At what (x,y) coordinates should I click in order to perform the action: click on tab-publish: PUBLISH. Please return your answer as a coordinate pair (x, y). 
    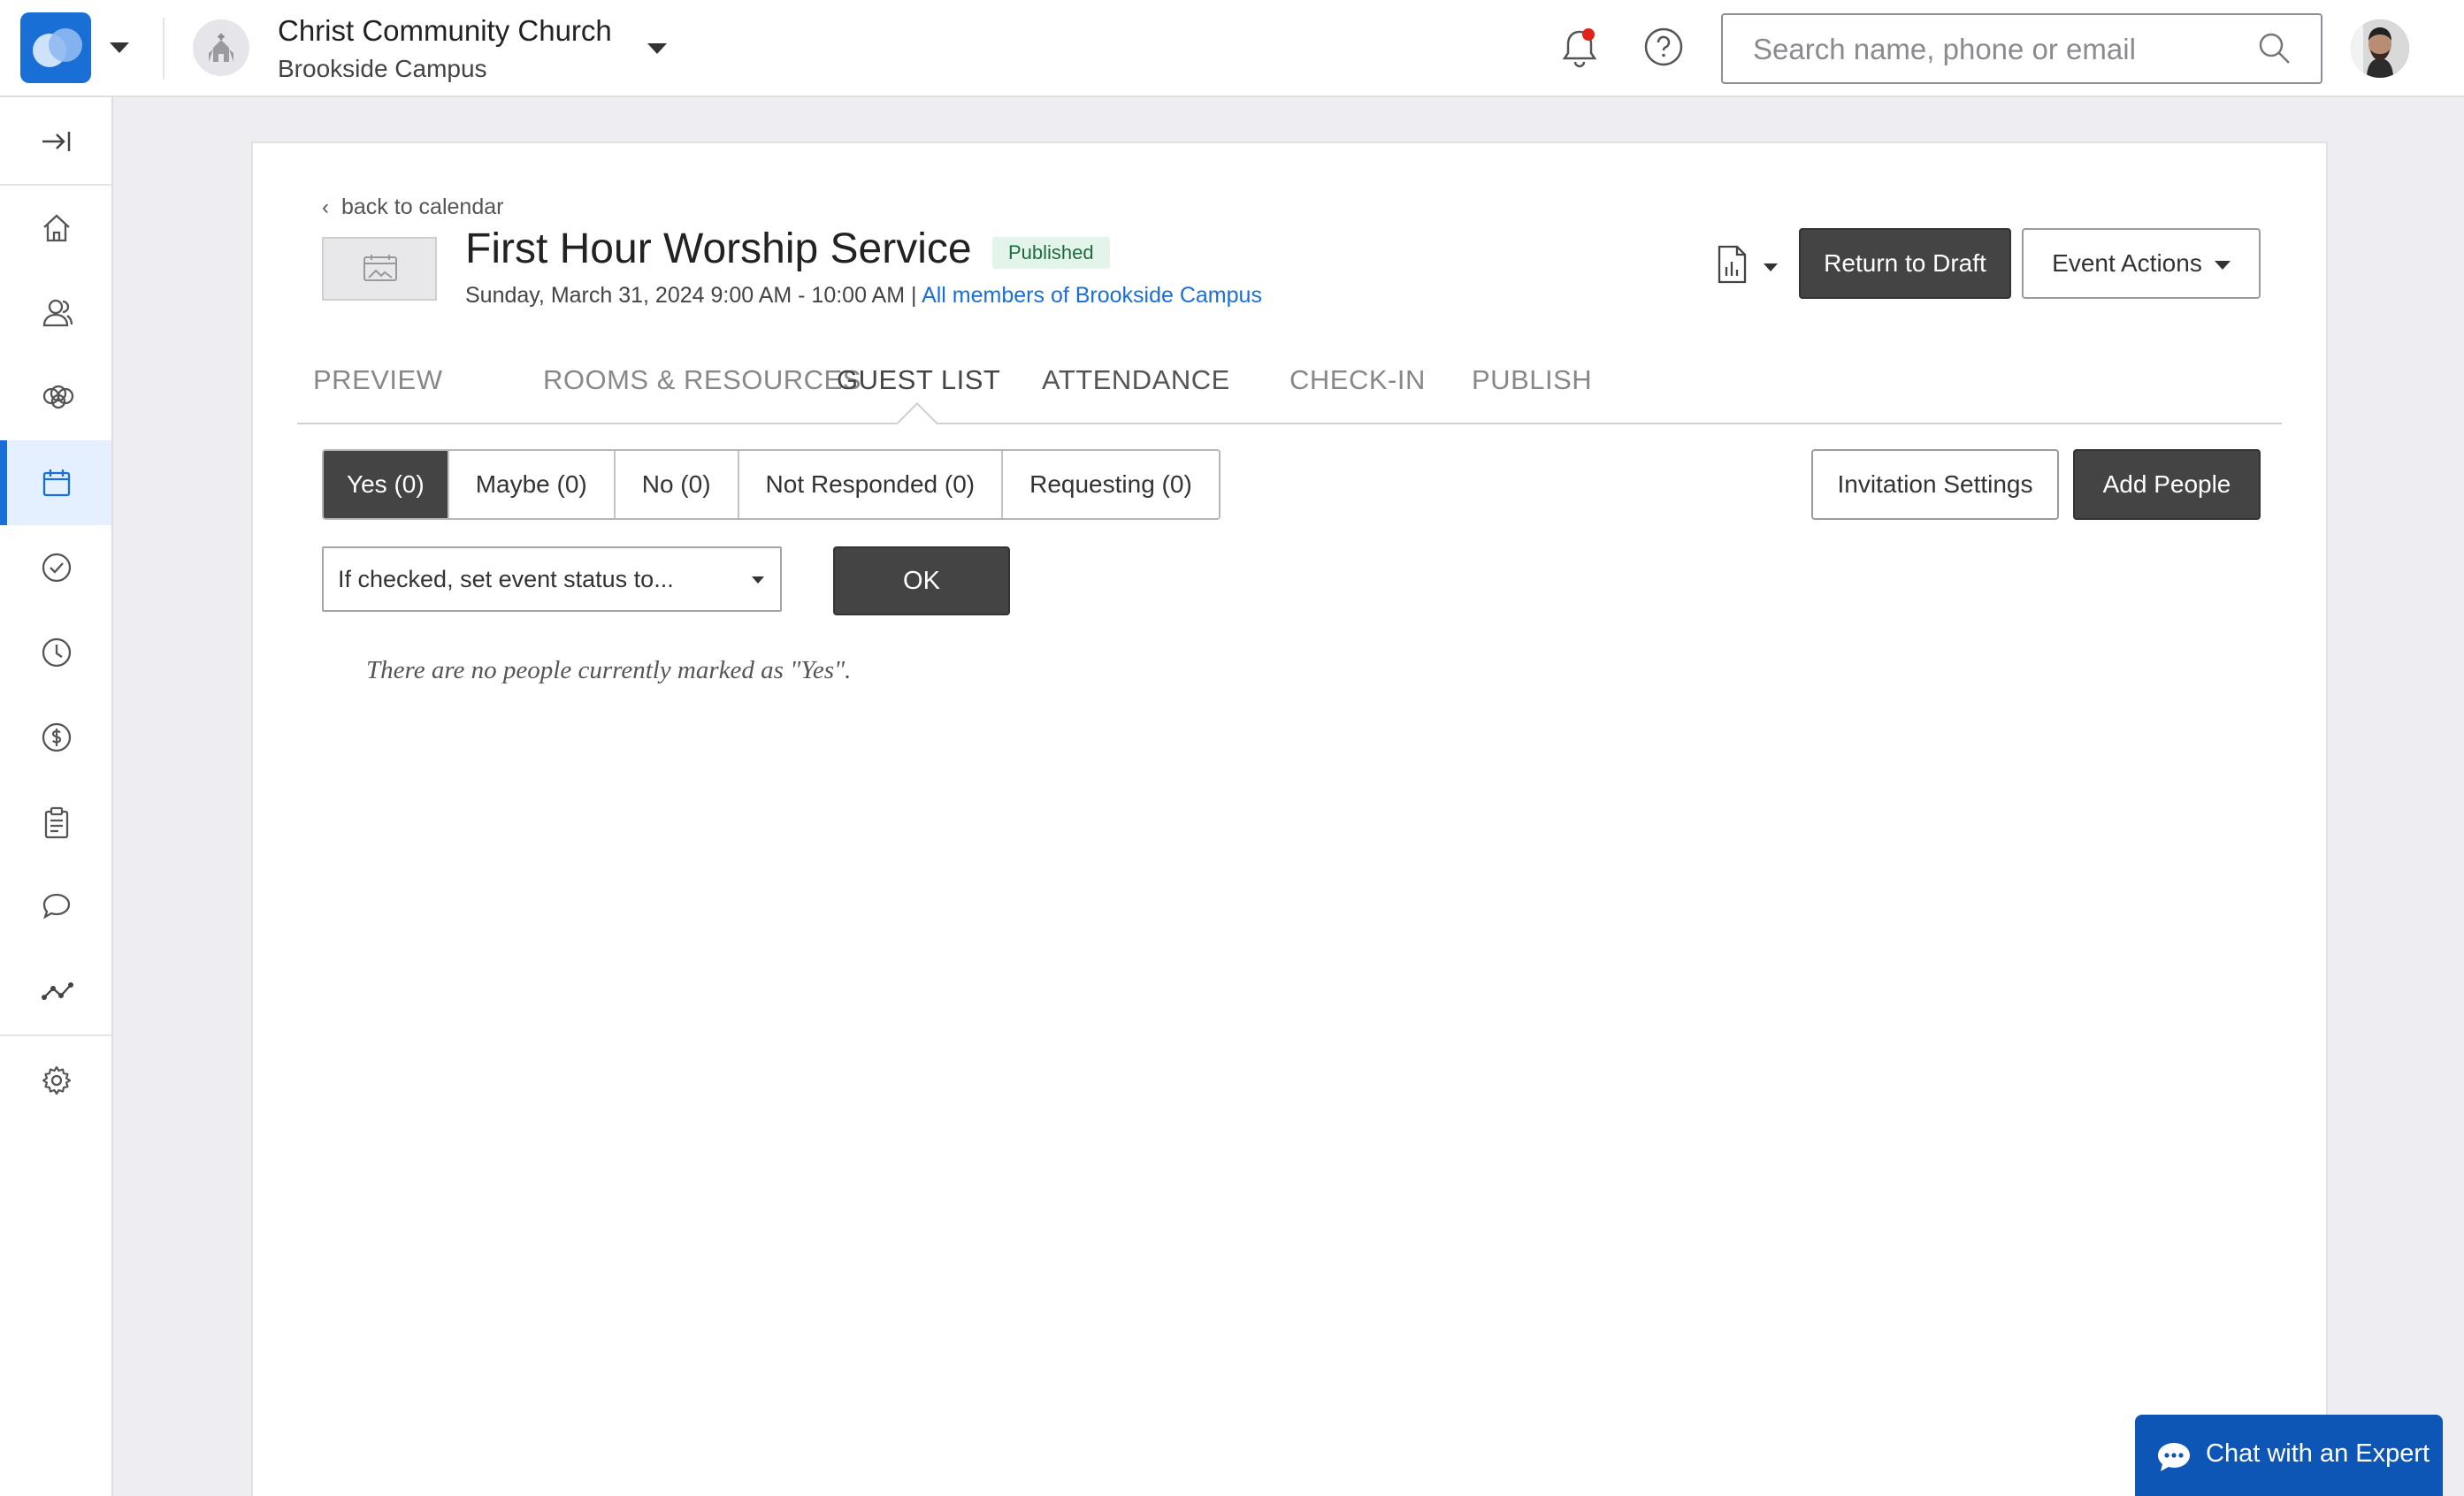
    Looking at the image, I should click on (1532, 380).